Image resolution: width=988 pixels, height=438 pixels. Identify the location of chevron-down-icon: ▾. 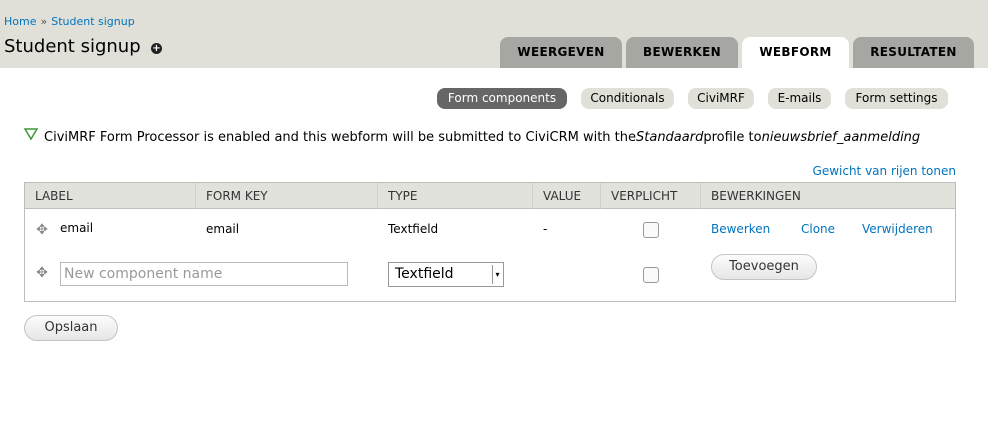
(497, 274).